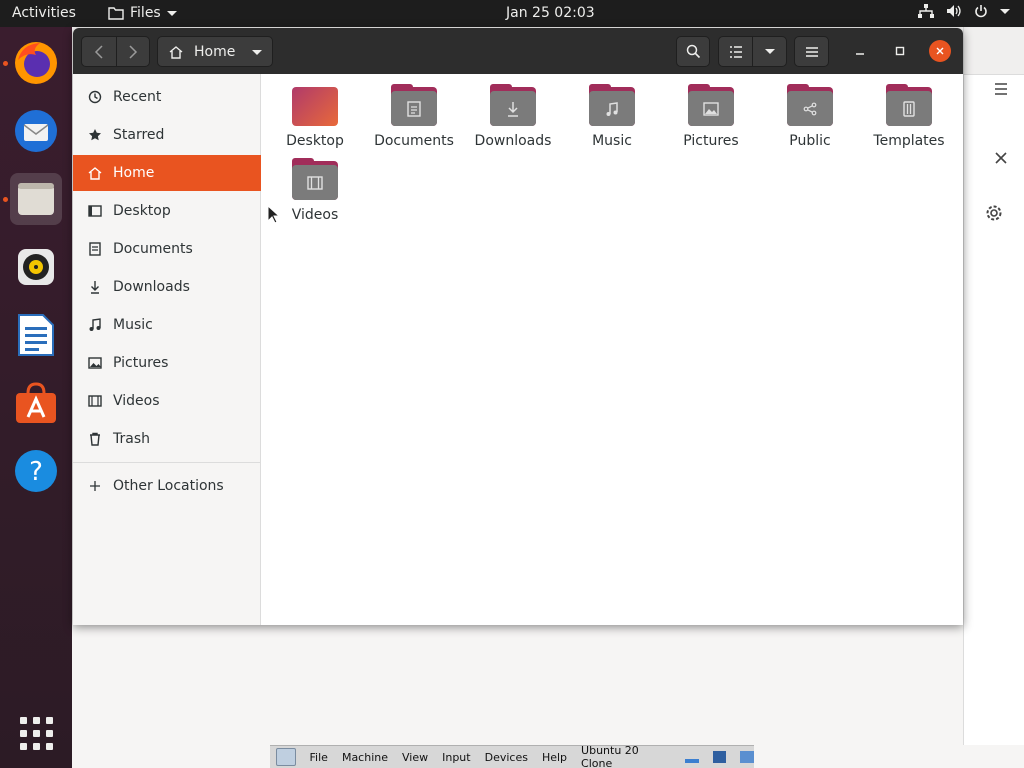 This screenshot has width=1024, height=768. Describe the element at coordinates (810, 119) in the screenshot. I see `folder-public: Public` at that location.